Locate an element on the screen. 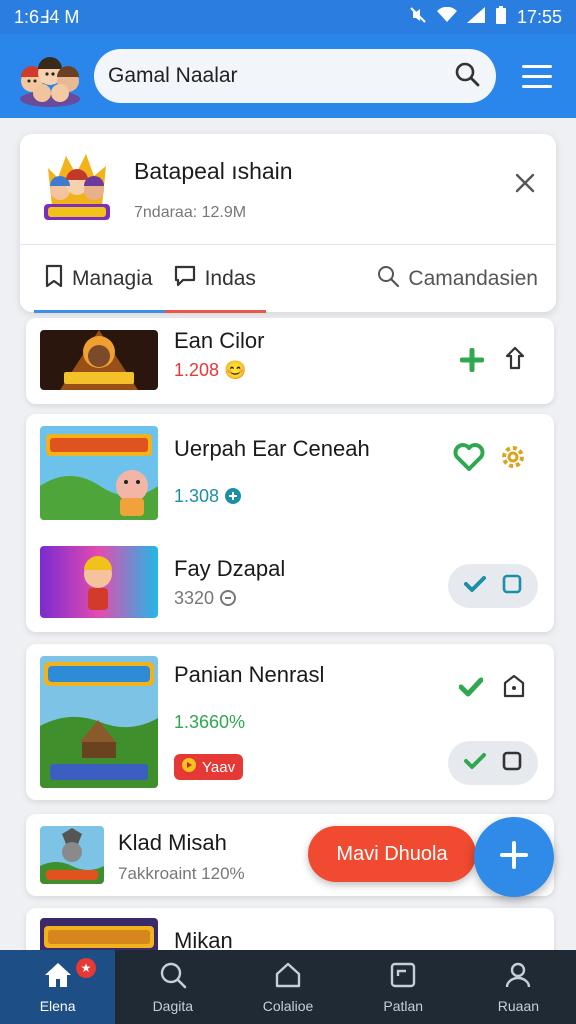 This screenshot has width=576, height=1024. game-meta: 1.208 😊 is located at coordinates (210, 370).